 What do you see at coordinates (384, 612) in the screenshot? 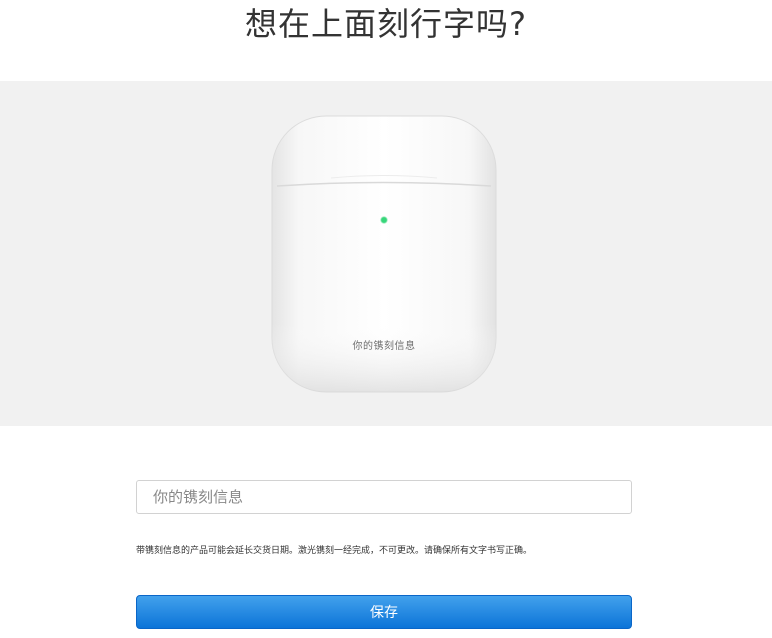
I see `save-button: 保存` at bounding box center [384, 612].